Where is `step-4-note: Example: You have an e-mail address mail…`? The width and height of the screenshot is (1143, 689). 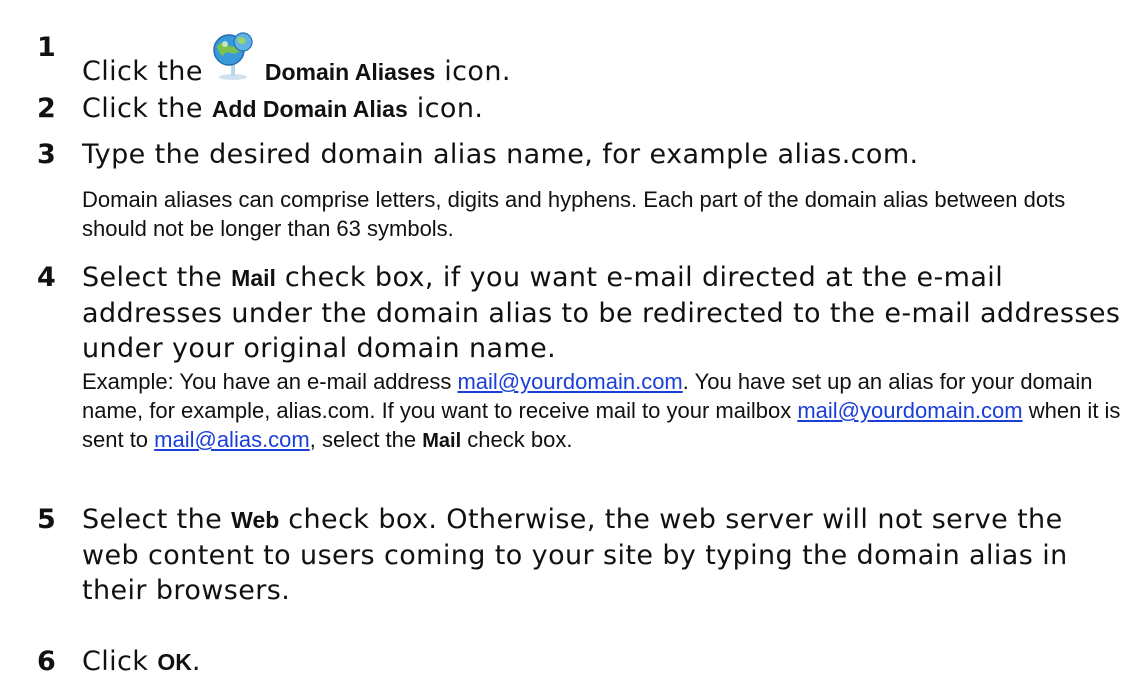 step-4-note: Example: You have an e-mail address mail… is located at coordinates (604, 411).